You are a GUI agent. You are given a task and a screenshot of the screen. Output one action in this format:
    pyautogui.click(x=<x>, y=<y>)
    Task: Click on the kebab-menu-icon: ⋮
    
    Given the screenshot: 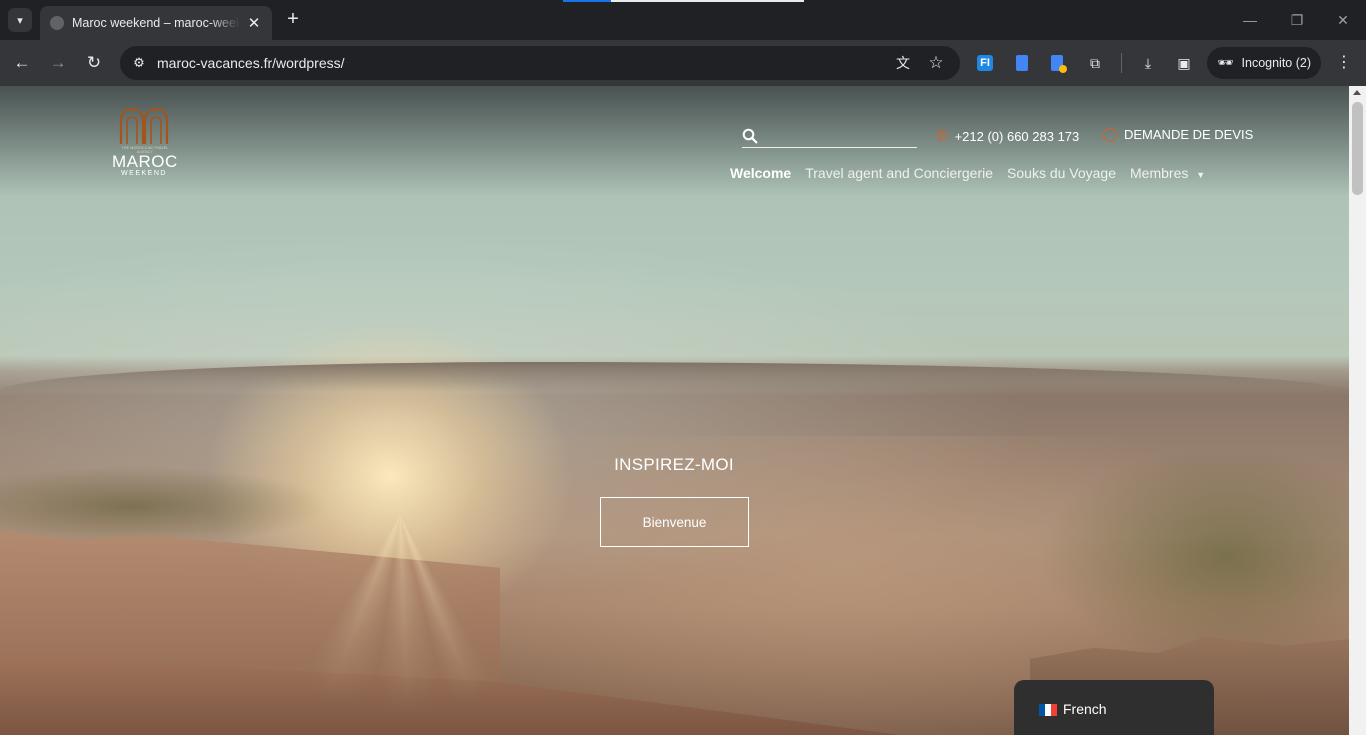 What is the action you would take?
    pyautogui.click(x=1344, y=63)
    